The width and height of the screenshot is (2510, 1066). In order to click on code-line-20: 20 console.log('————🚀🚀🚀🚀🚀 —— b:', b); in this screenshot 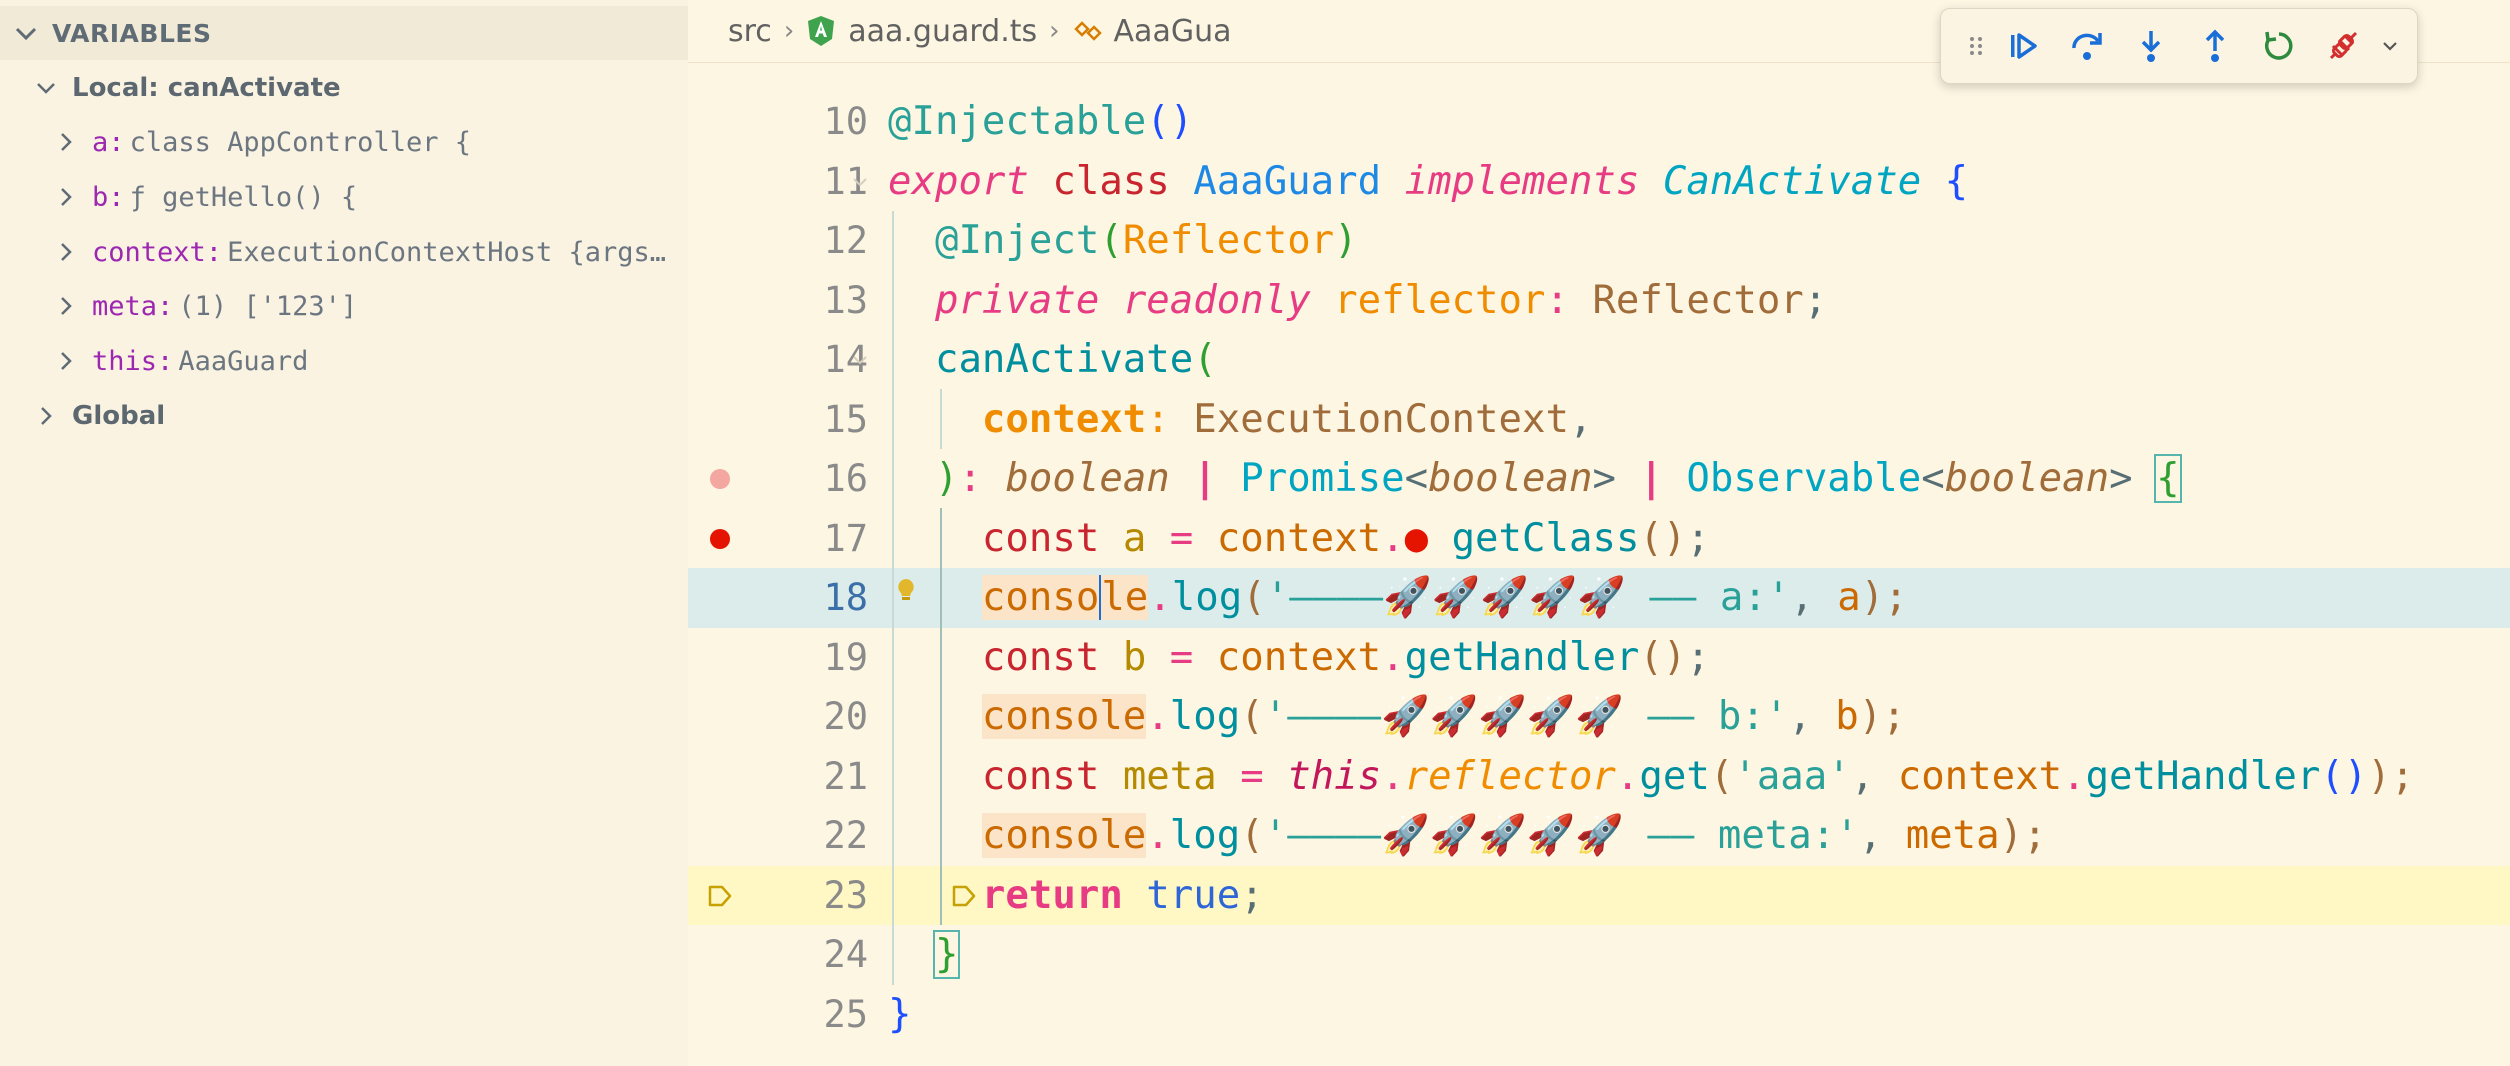, I will do `click(1599, 717)`.